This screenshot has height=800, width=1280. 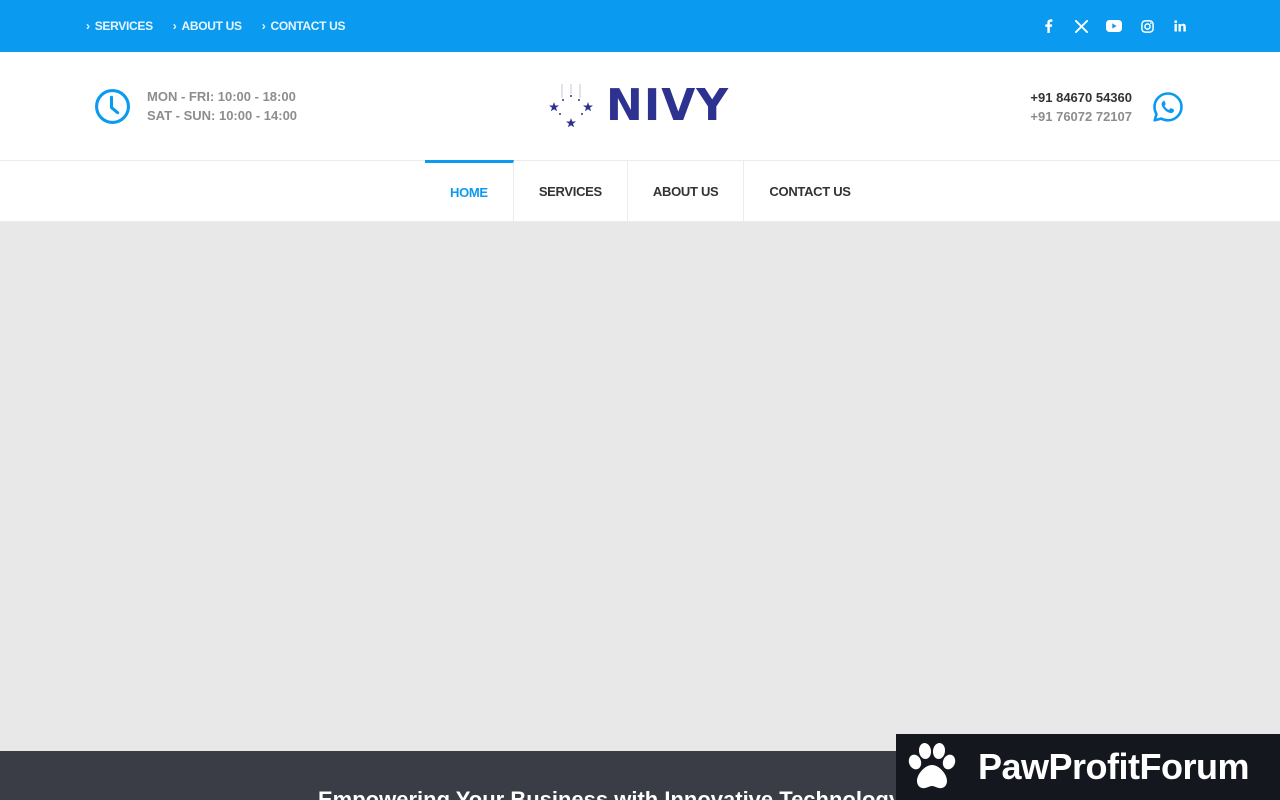 I want to click on nav-item-home: HOME, so click(x=469, y=191).